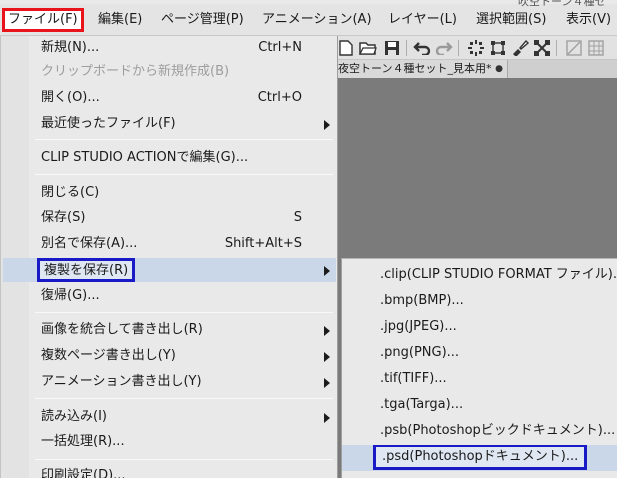 This screenshot has height=478, width=617. I want to click on menu-item-recent-files: 最近使ったファイル(F), so click(169, 124).